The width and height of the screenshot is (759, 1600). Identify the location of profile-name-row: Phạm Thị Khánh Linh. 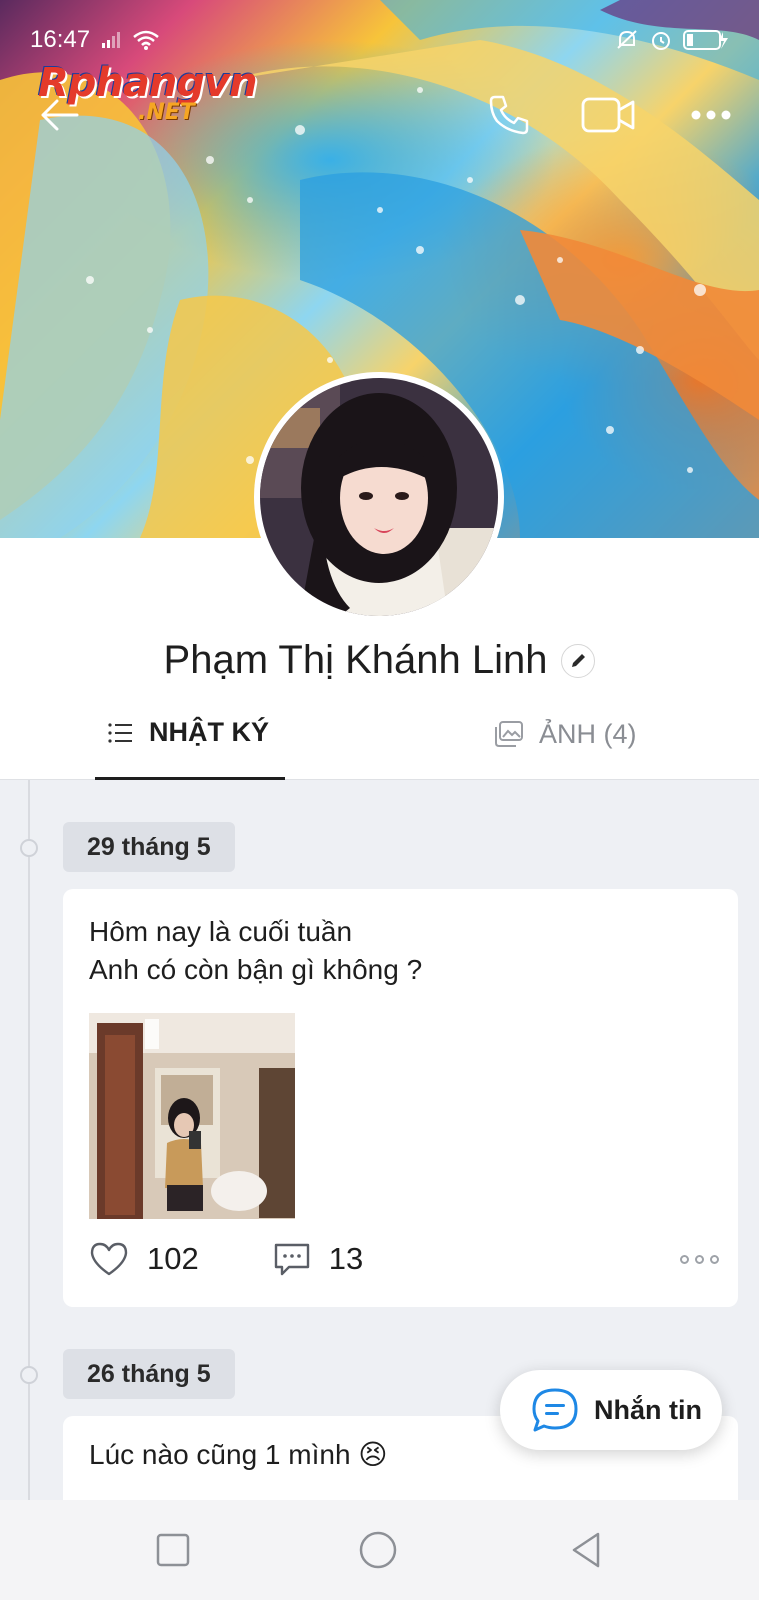
(379, 660).